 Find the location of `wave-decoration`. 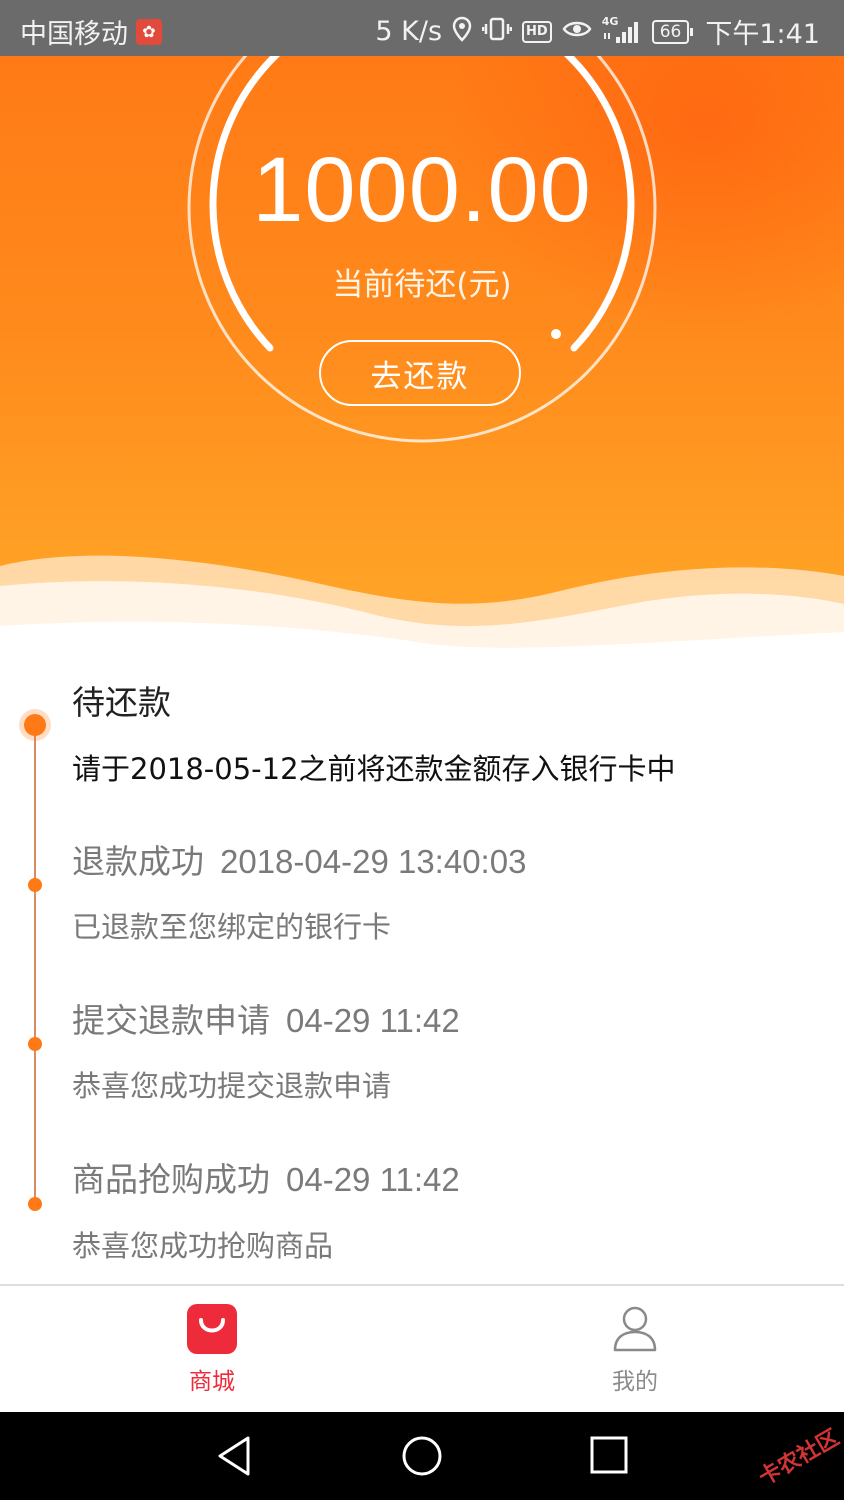

wave-decoration is located at coordinates (422, 605).